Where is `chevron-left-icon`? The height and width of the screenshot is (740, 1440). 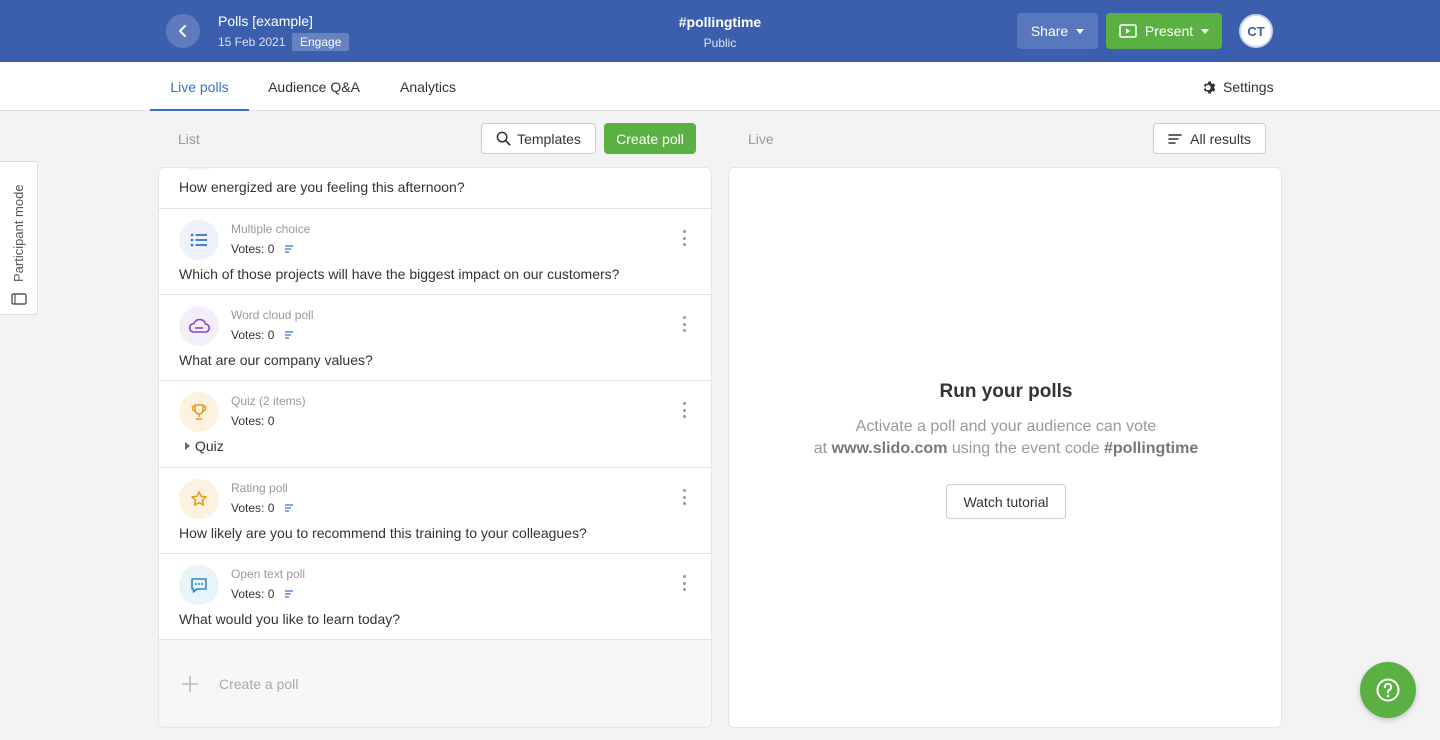 chevron-left-icon is located at coordinates (182, 31).